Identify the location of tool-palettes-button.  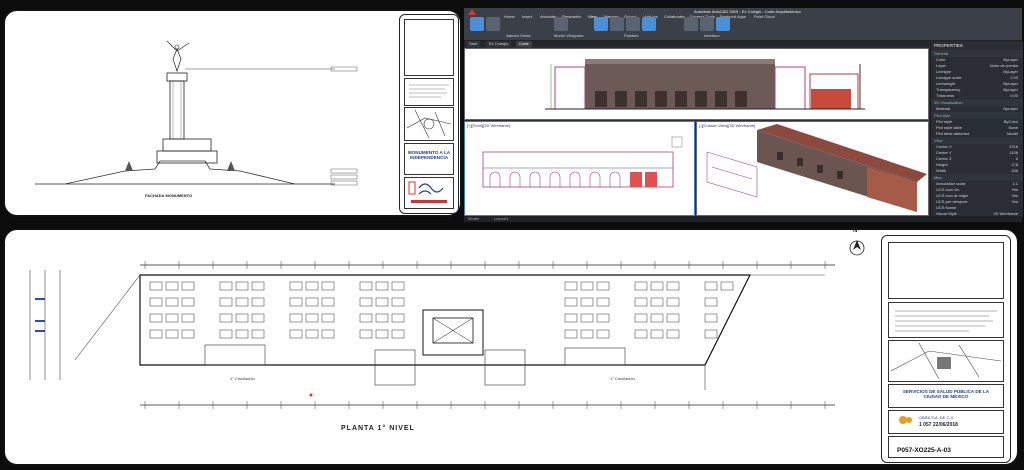
(601, 24).